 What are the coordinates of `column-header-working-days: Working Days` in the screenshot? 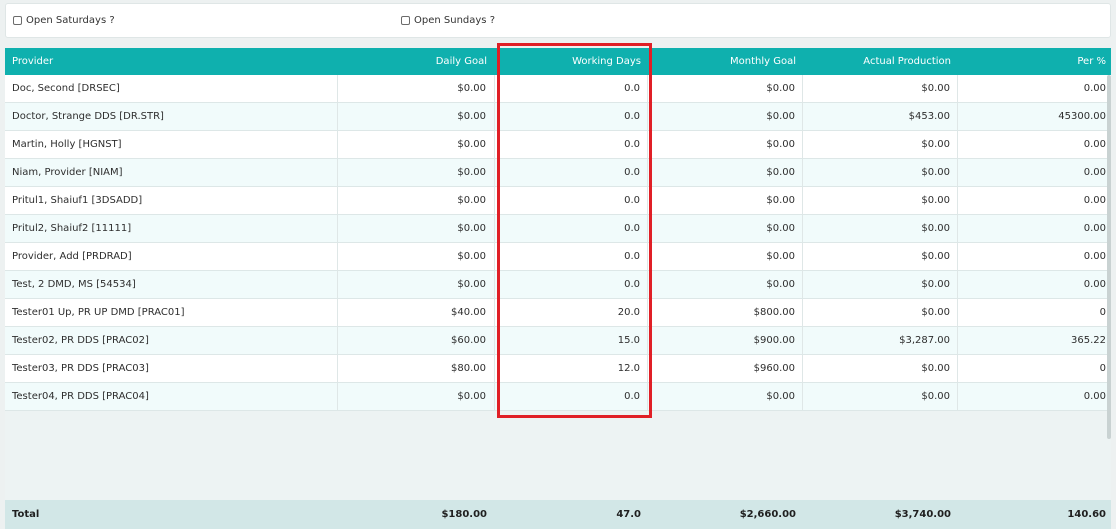 It's located at (568, 61).